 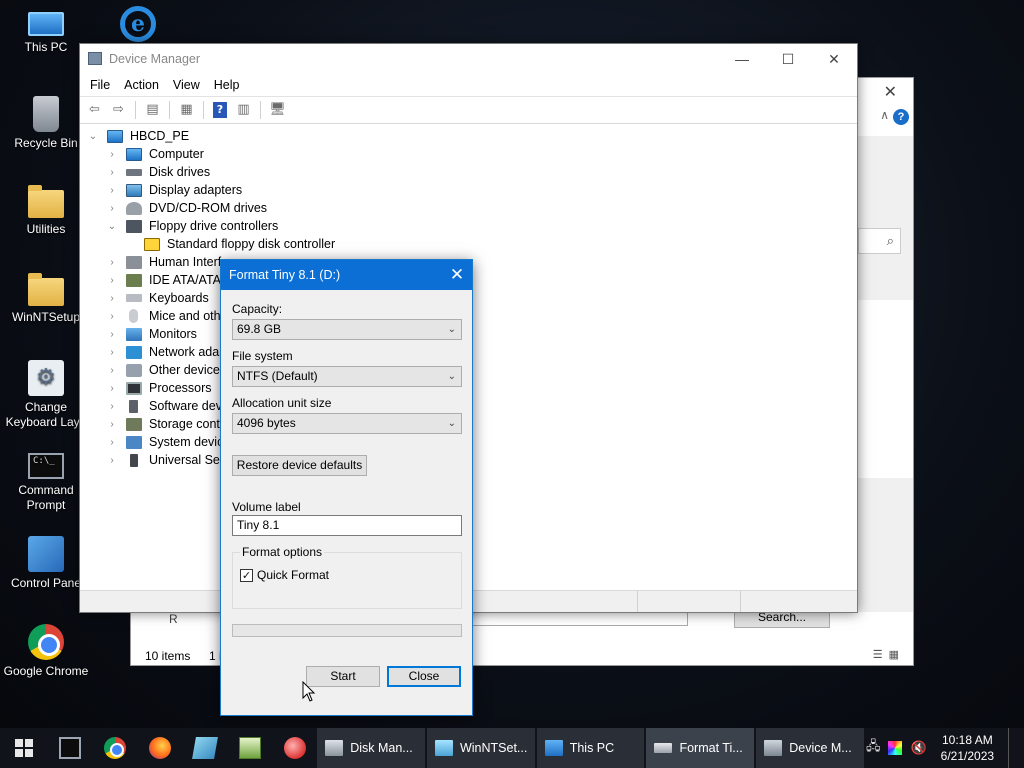 What do you see at coordinates (168, 406) in the screenshot?
I see `tree-item-software-devices: › Software devic` at bounding box center [168, 406].